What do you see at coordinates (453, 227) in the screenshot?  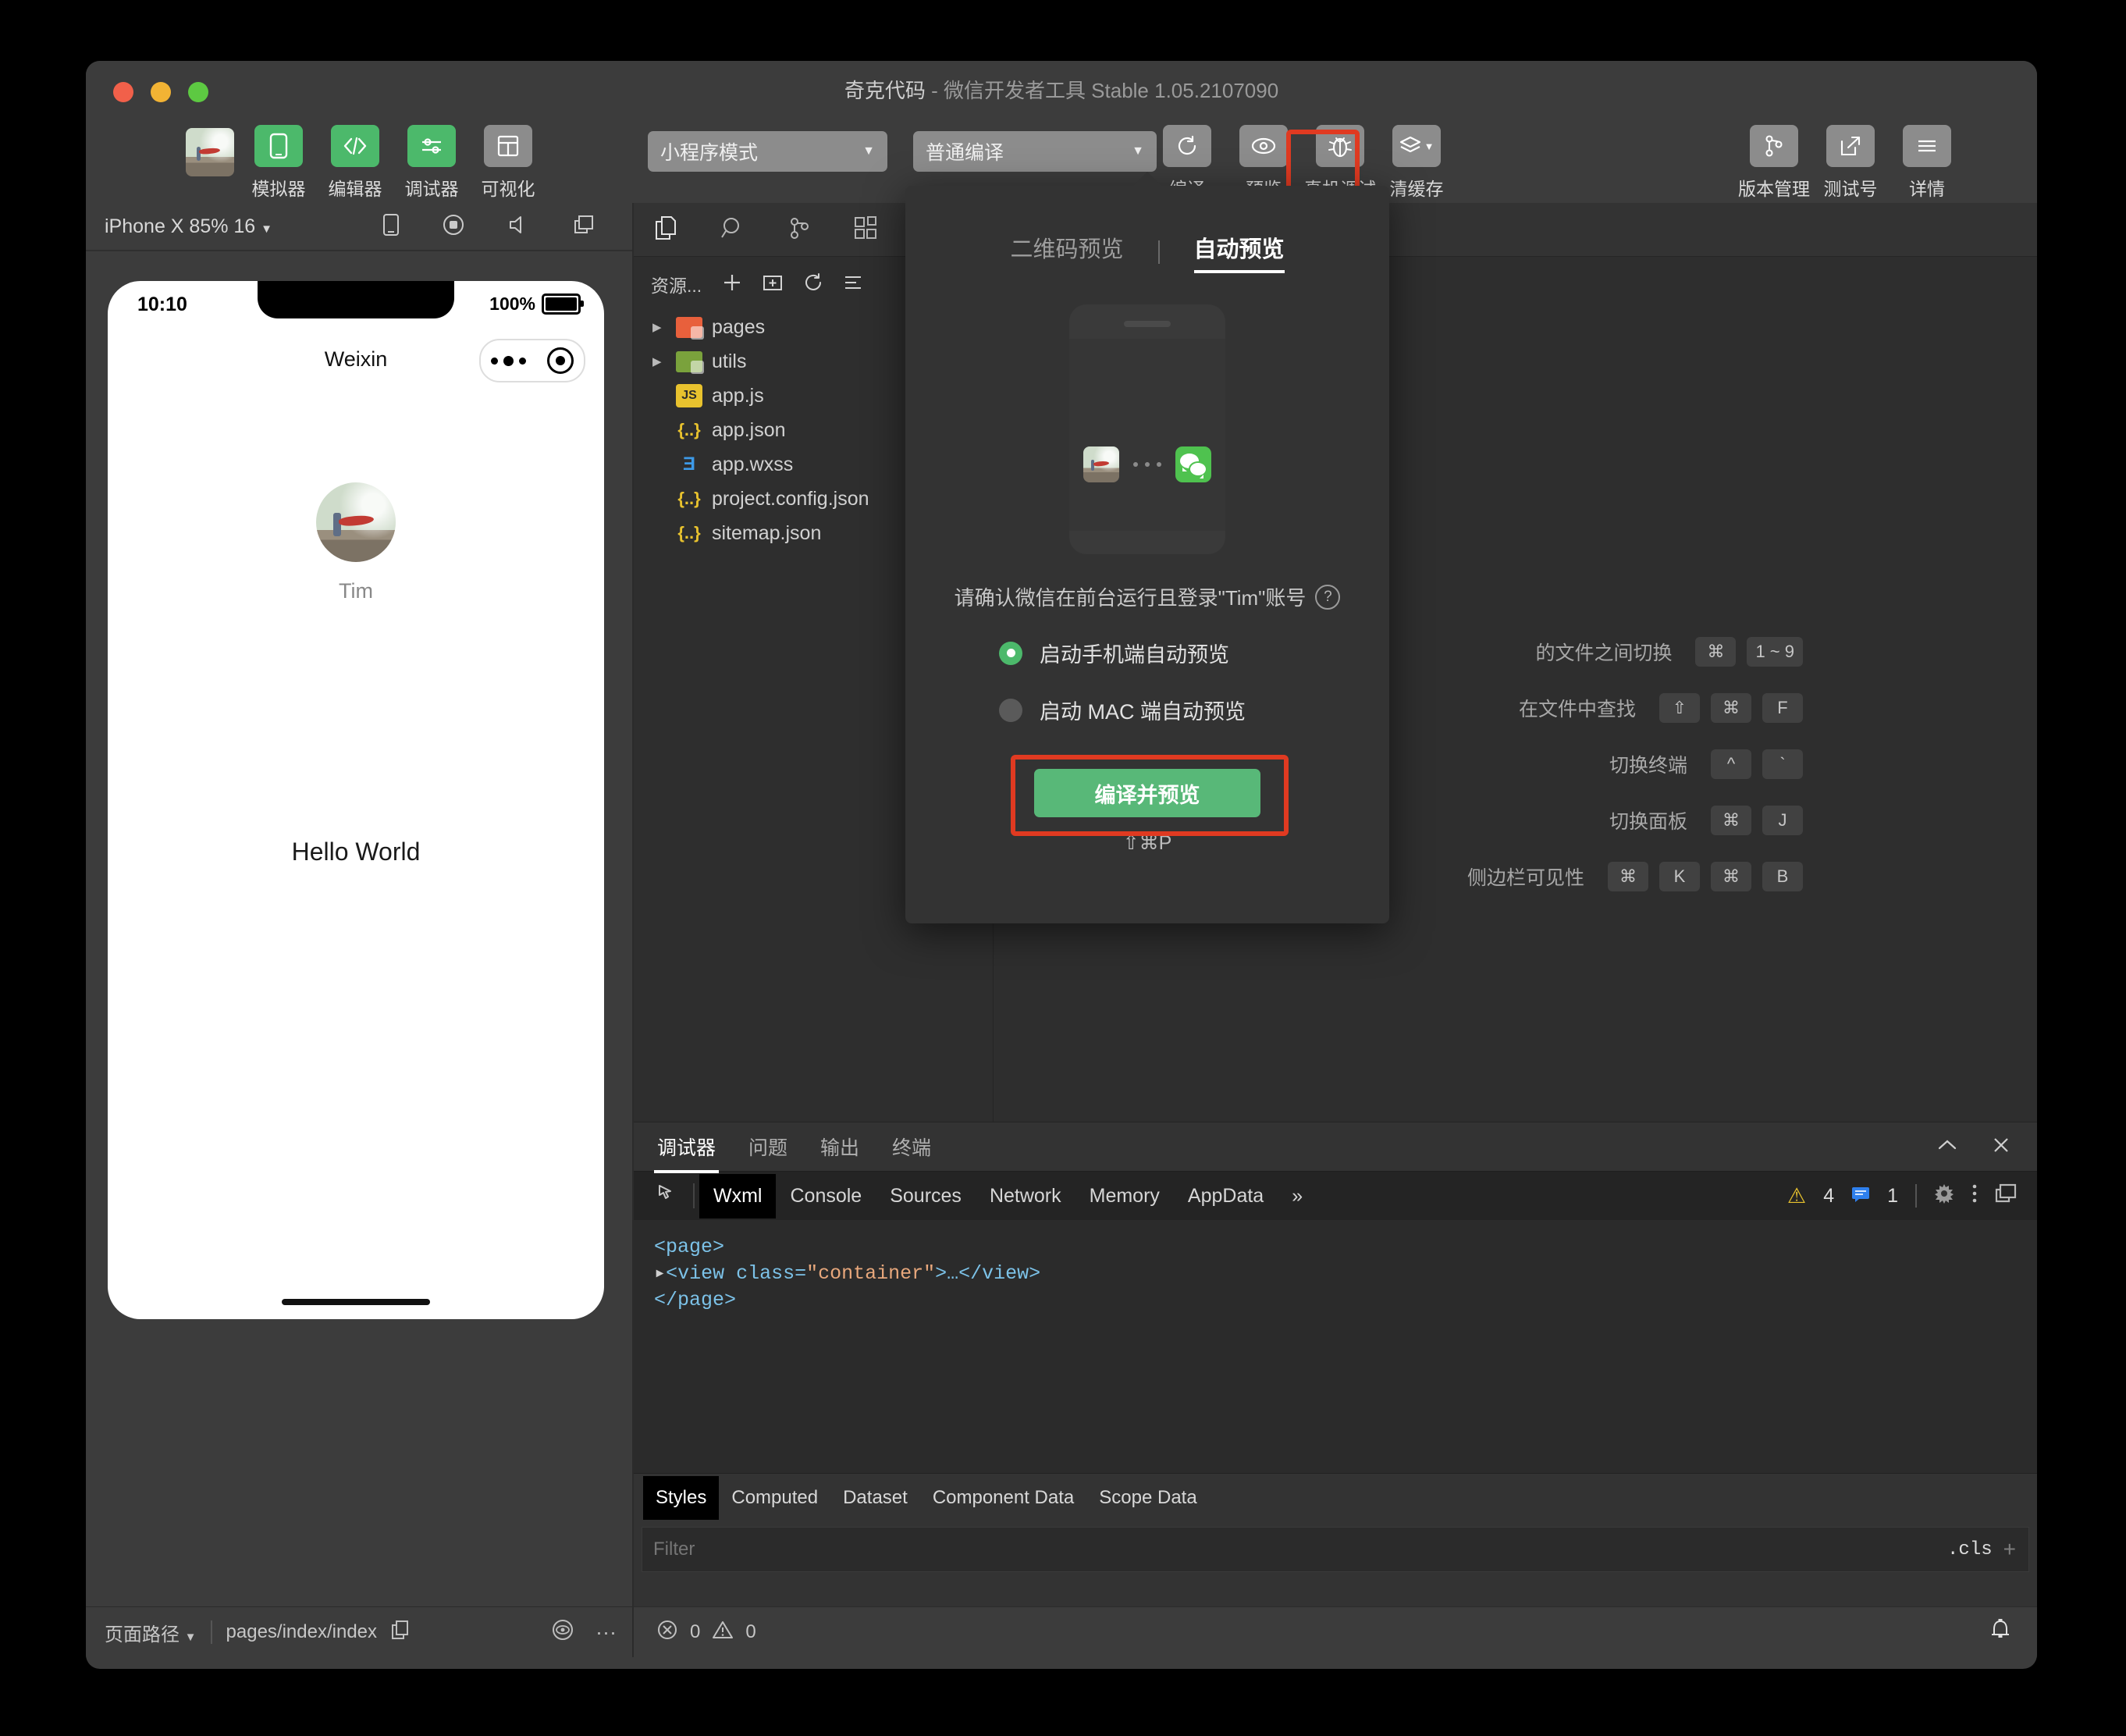 I see `record-icon` at bounding box center [453, 227].